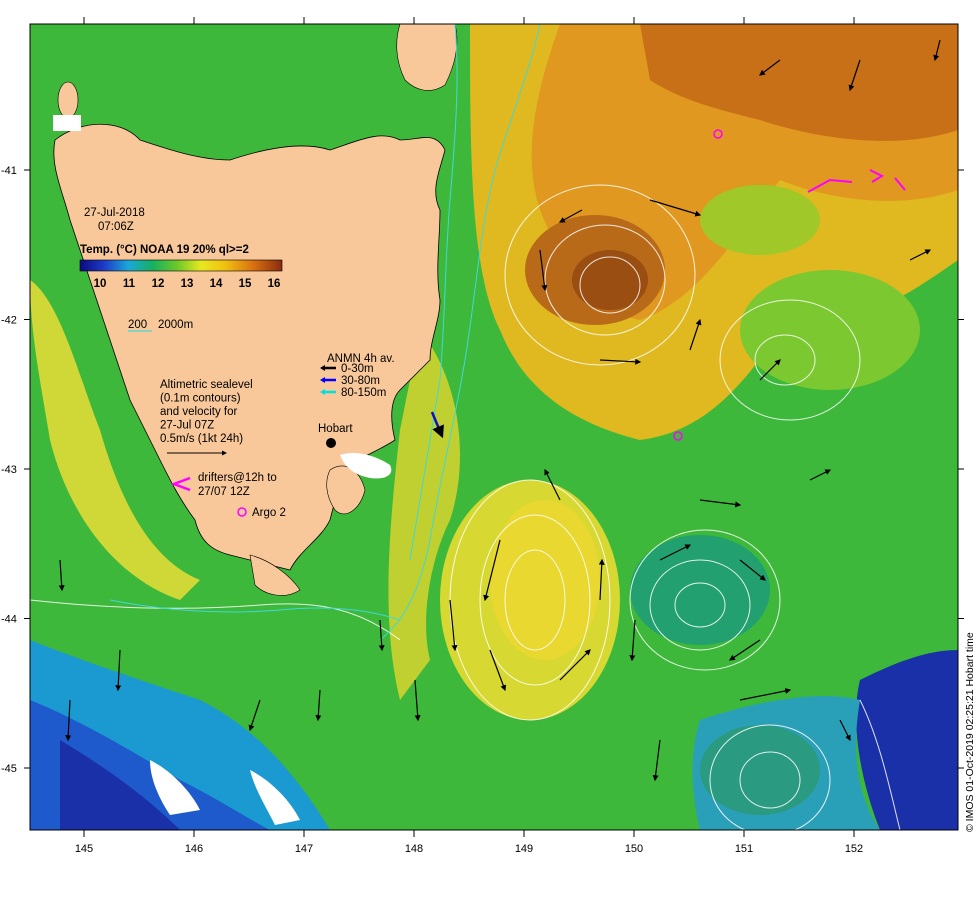 The width and height of the screenshot is (980, 900). I want to click on drifters-label-line1: drifters@12h to, so click(237, 478).